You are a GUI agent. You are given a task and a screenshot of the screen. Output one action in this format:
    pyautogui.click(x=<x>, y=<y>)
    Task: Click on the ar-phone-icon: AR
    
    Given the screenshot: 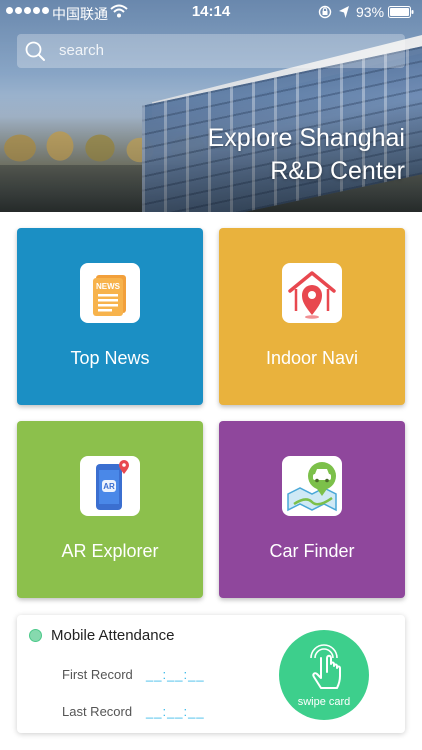 What is the action you would take?
    pyautogui.click(x=110, y=486)
    